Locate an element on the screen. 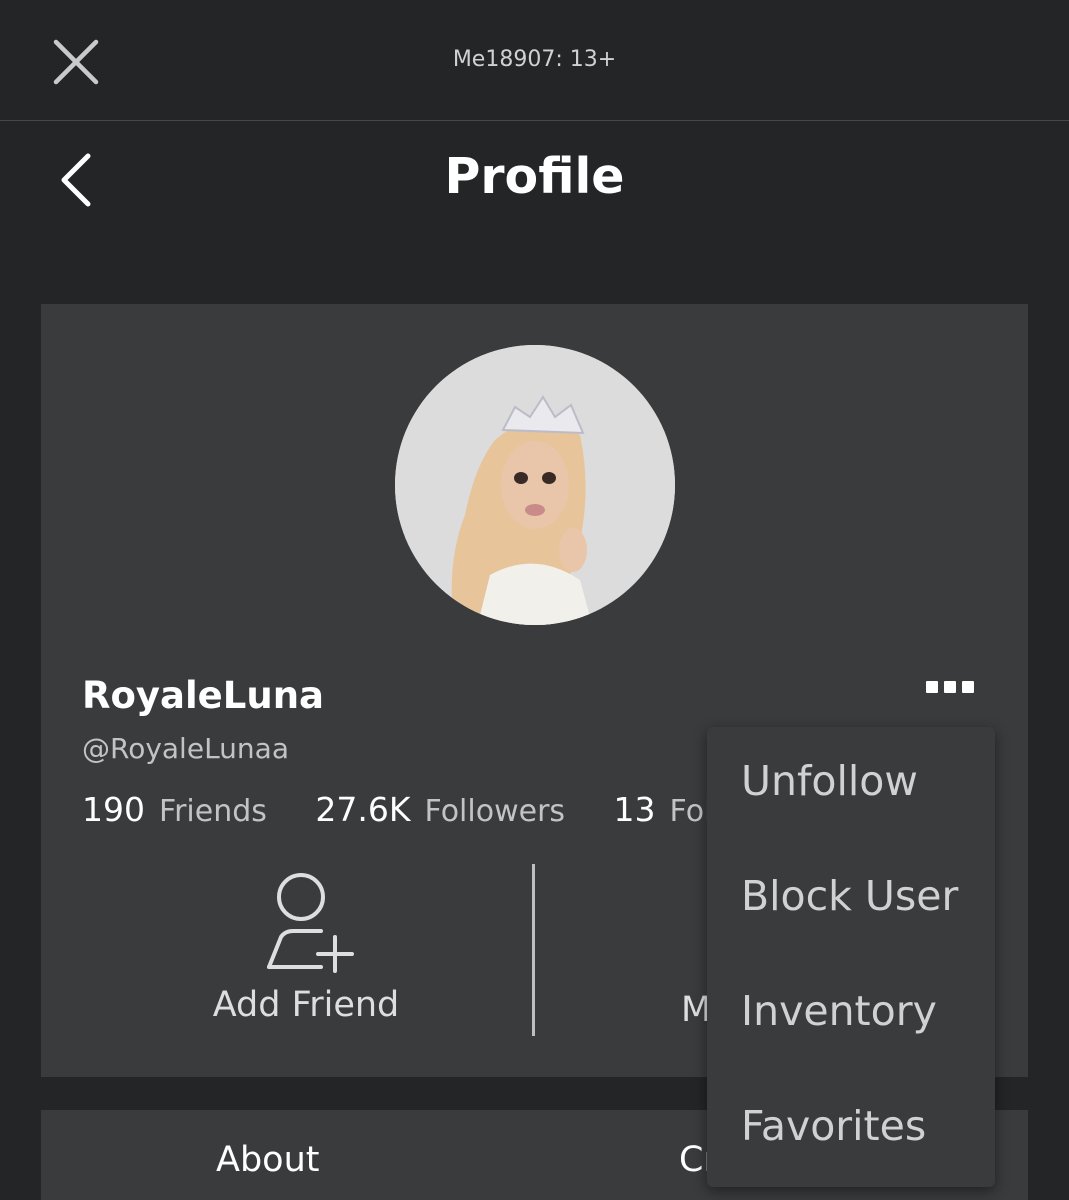 The height and width of the screenshot is (1200, 1069). top-bar: Me18907: 13+ is located at coordinates (534, 60).